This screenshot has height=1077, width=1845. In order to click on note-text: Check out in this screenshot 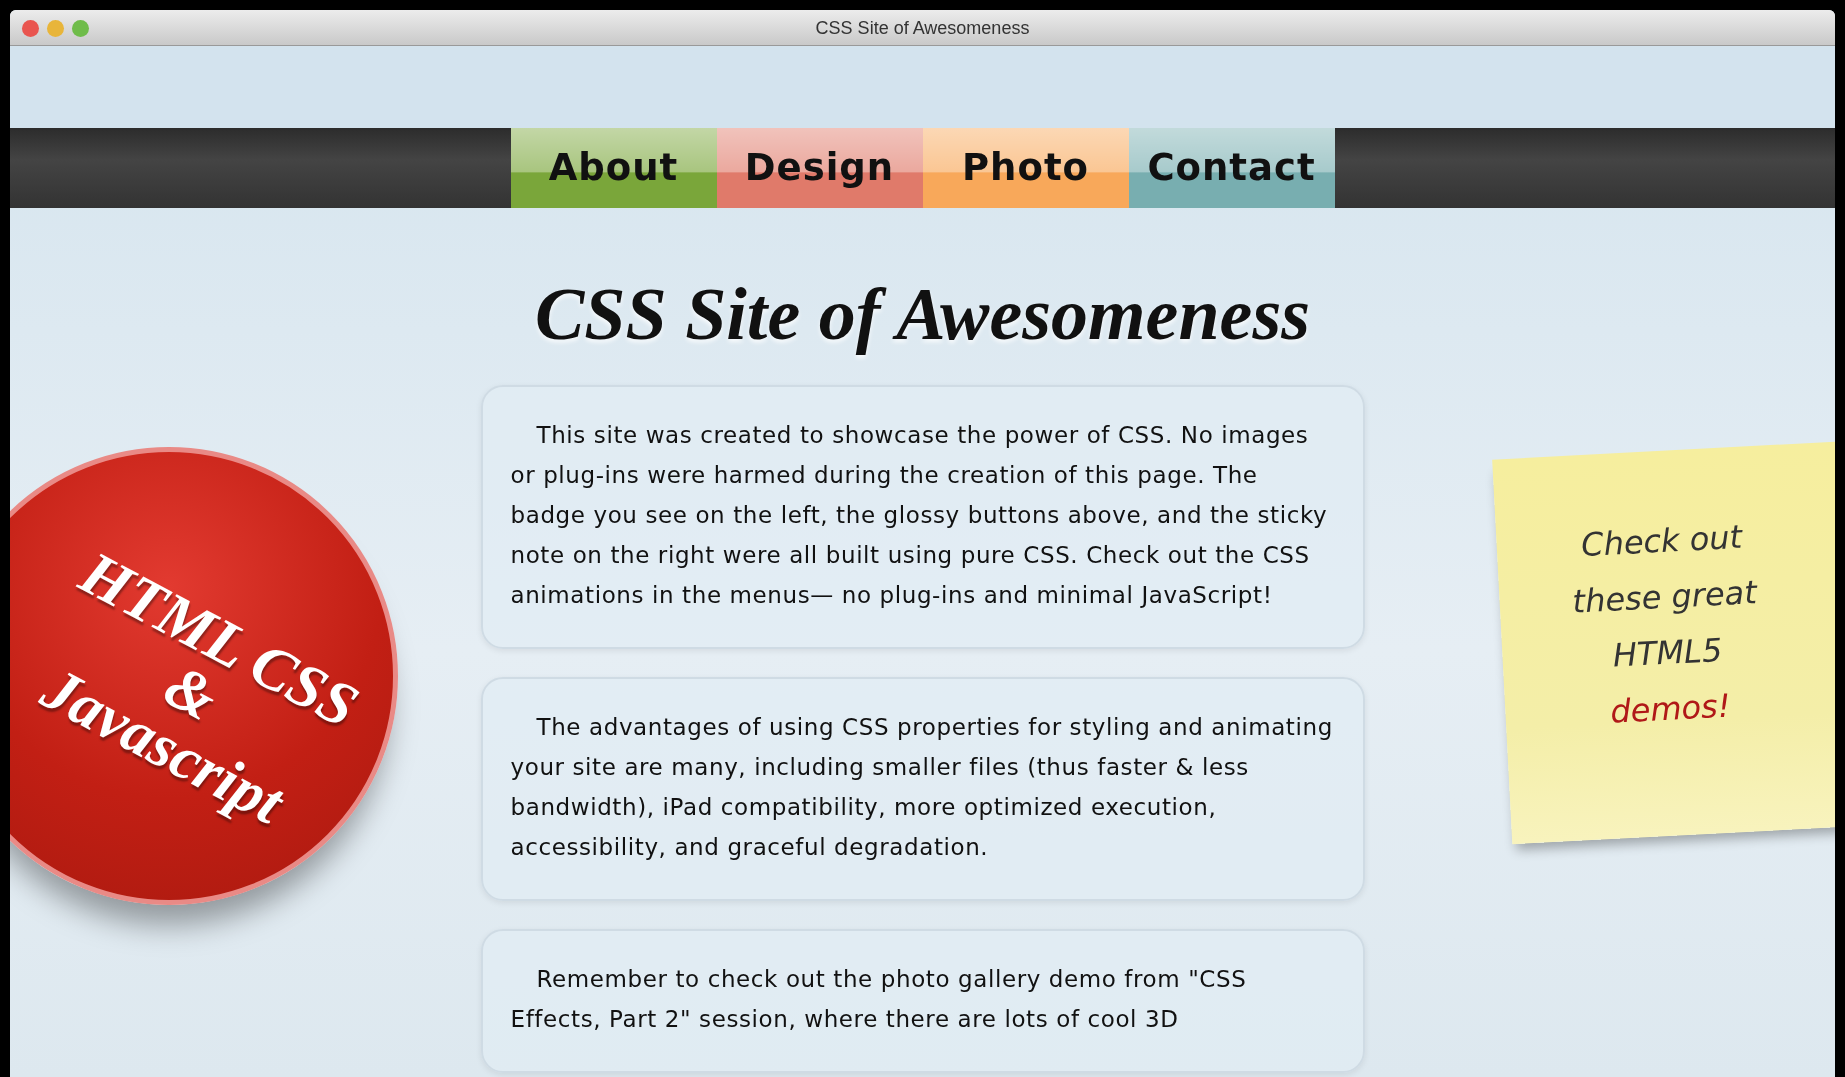, I will do `click(1662, 541)`.